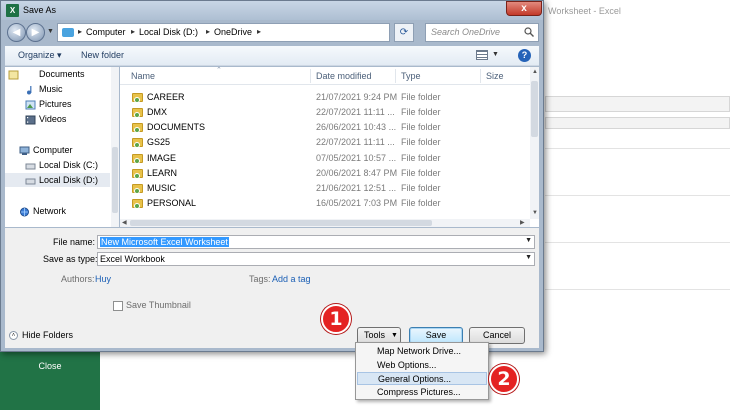 The height and width of the screenshot is (410, 730). Describe the element at coordinates (482, 32) in the screenshot. I see `search-box: Search OneDrive` at that location.